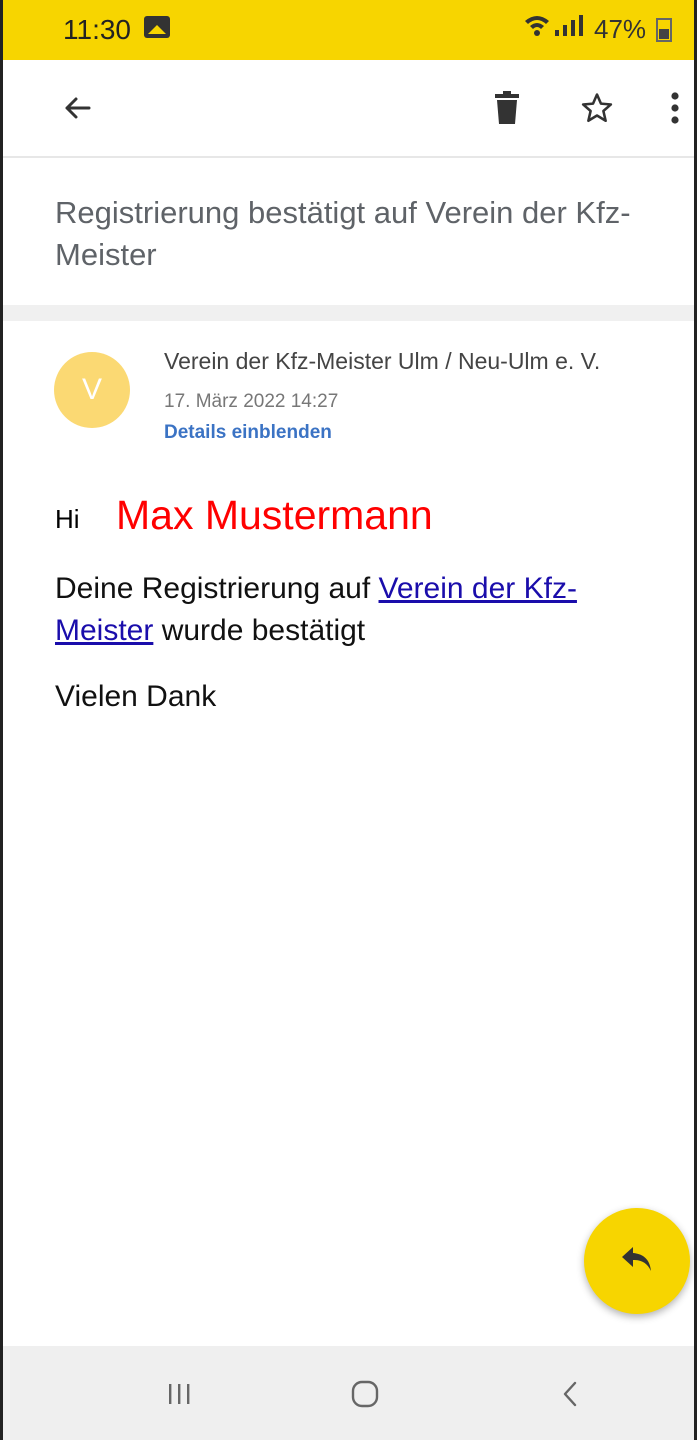  What do you see at coordinates (348, 109) in the screenshot?
I see `app-bar` at bounding box center [348, 109].